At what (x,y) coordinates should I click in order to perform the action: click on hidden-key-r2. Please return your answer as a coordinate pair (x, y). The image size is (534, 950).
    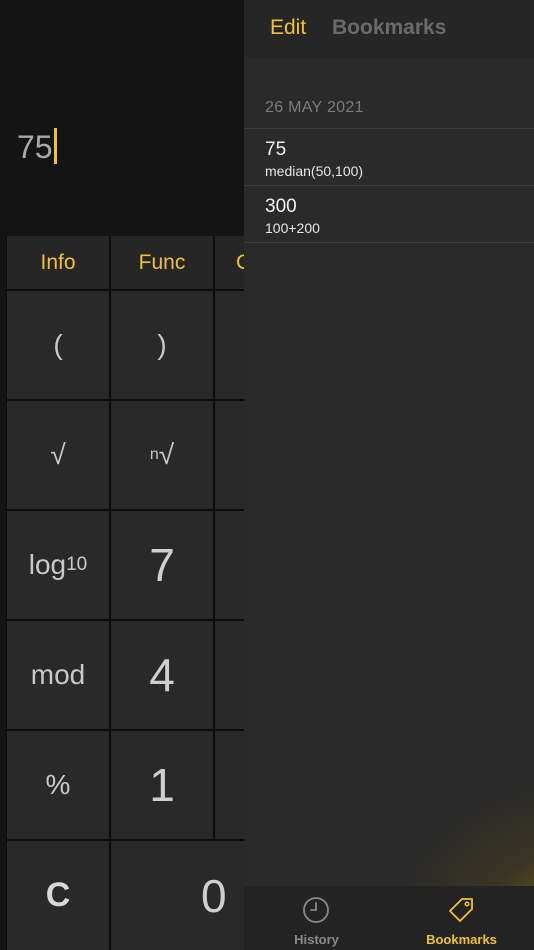
    Looking at the image, I should click on (229, 455).